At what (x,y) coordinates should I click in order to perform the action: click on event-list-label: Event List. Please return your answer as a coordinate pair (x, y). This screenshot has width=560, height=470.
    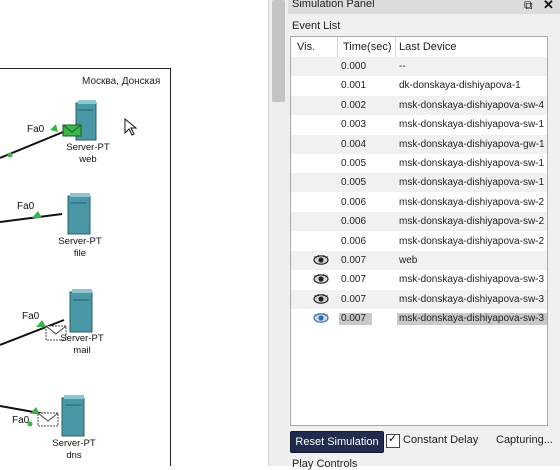
    Looking at the image, I should click on (316, 26).